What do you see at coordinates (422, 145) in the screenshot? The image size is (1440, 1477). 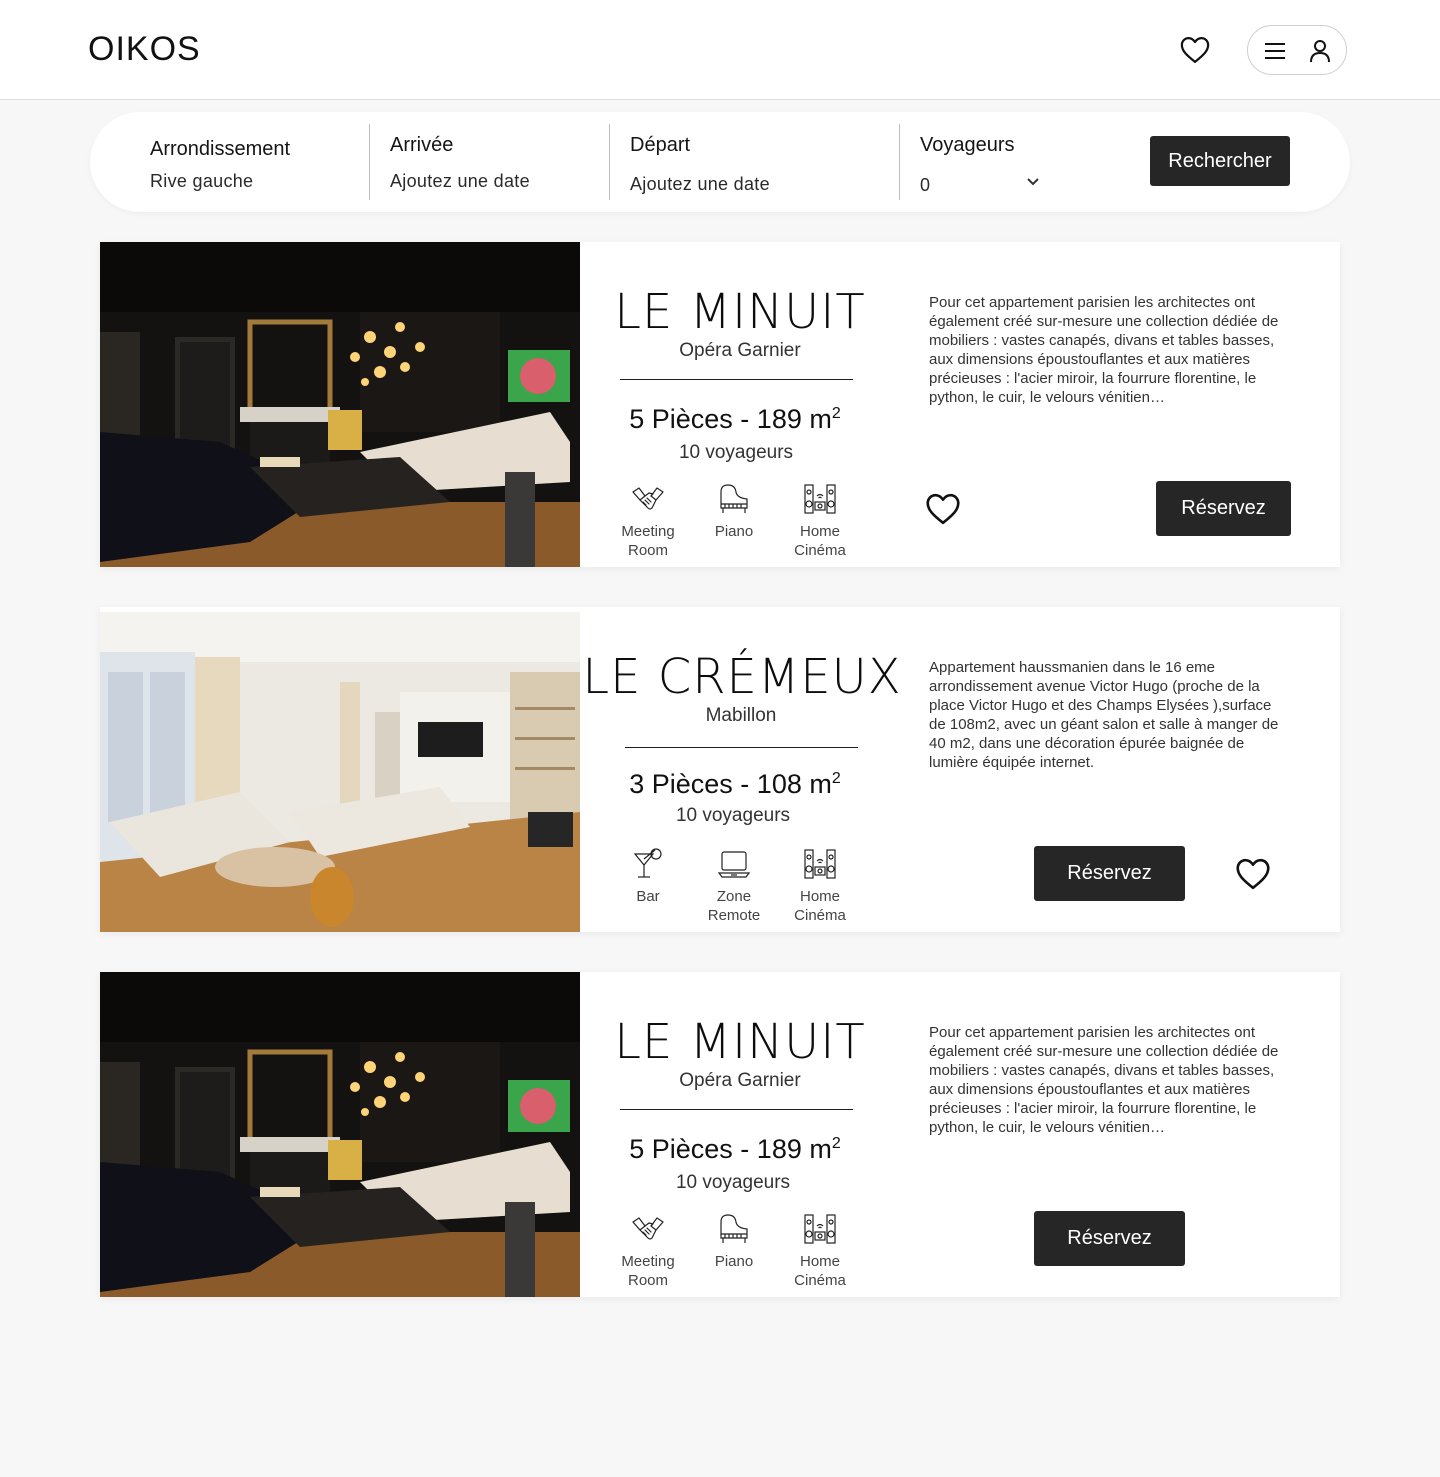 I see `arrival-label: Arrivée` at bounding box center [422, 145].